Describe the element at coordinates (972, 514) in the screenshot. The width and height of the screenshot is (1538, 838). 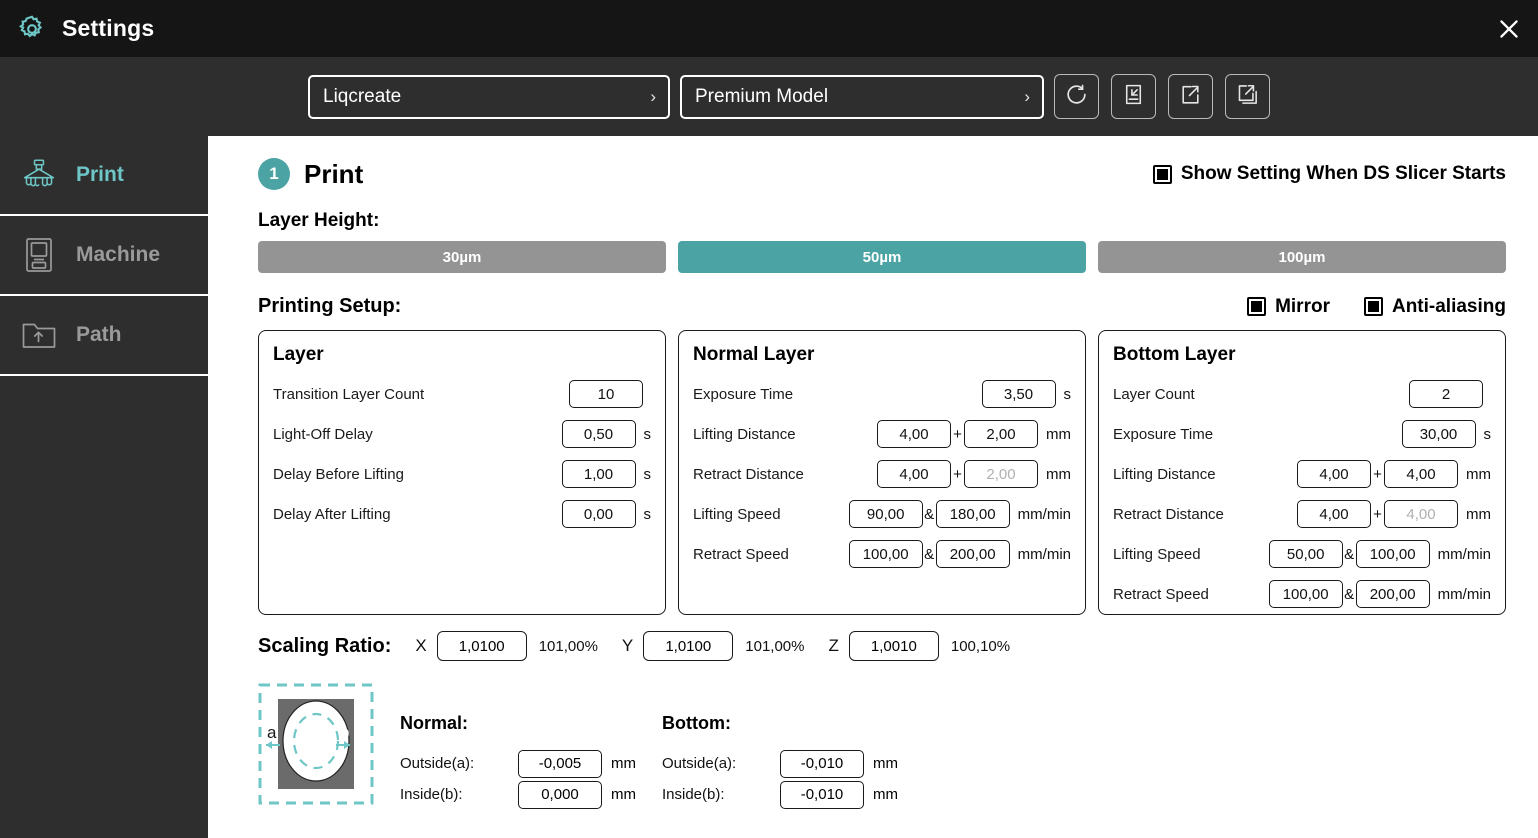
I see `normal-lifting-speed-input-2: 180,00` at that location.